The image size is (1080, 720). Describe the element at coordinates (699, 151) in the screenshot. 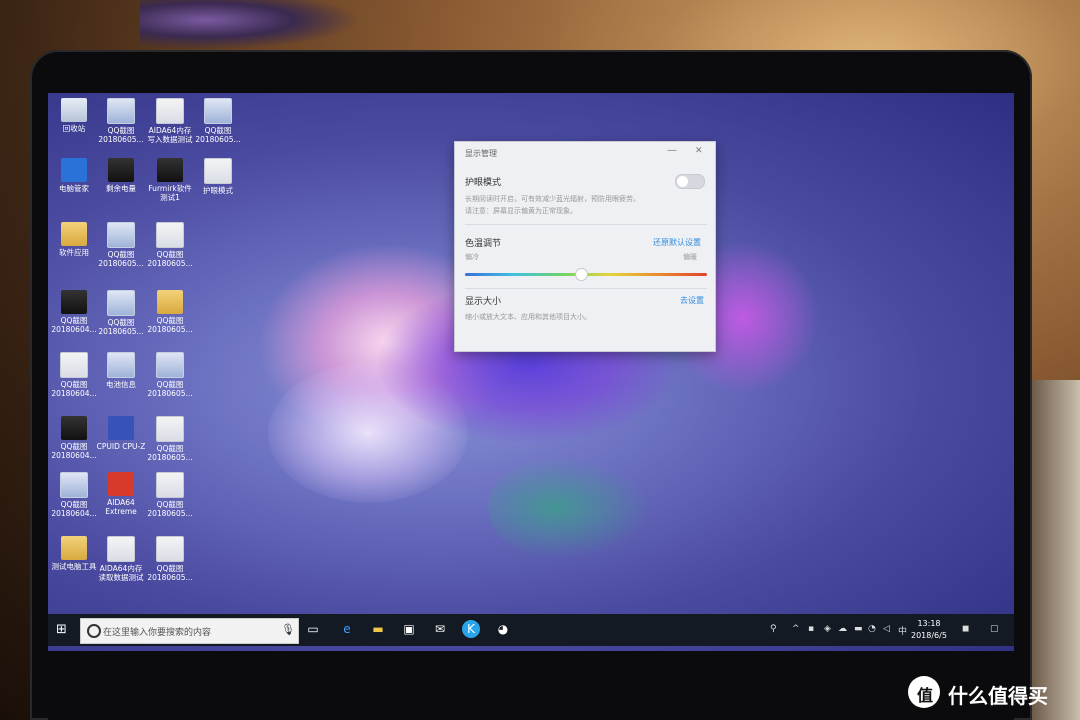

I see `close-icon: ✕` at that location.